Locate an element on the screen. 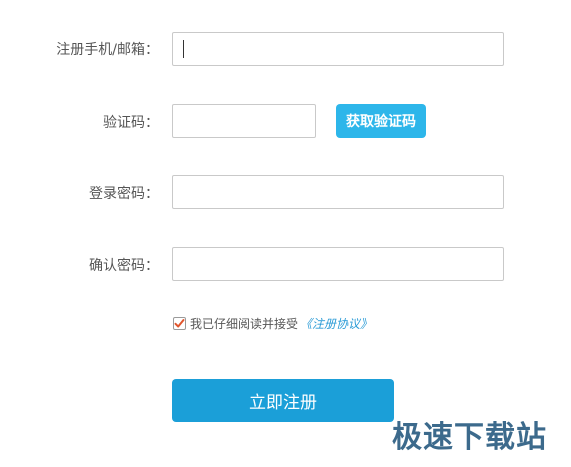 This screenshot has height=467, width=571. watermark-text: 极速下载站 is located at coordinates (469, 437).